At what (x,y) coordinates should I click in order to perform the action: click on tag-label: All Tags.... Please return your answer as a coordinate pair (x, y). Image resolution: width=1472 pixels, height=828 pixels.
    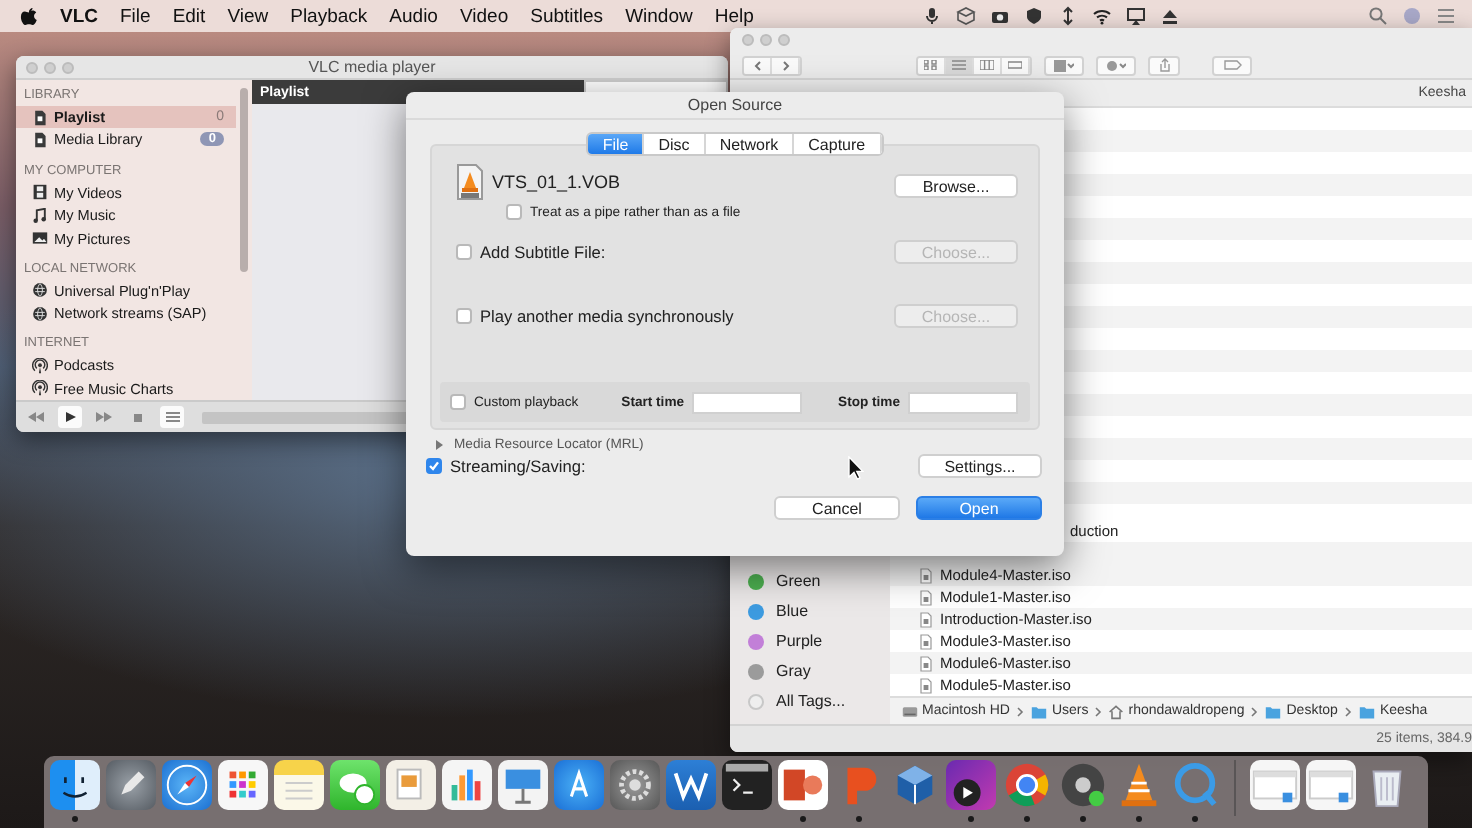
    Looking at the image, I should click on (811, 701).